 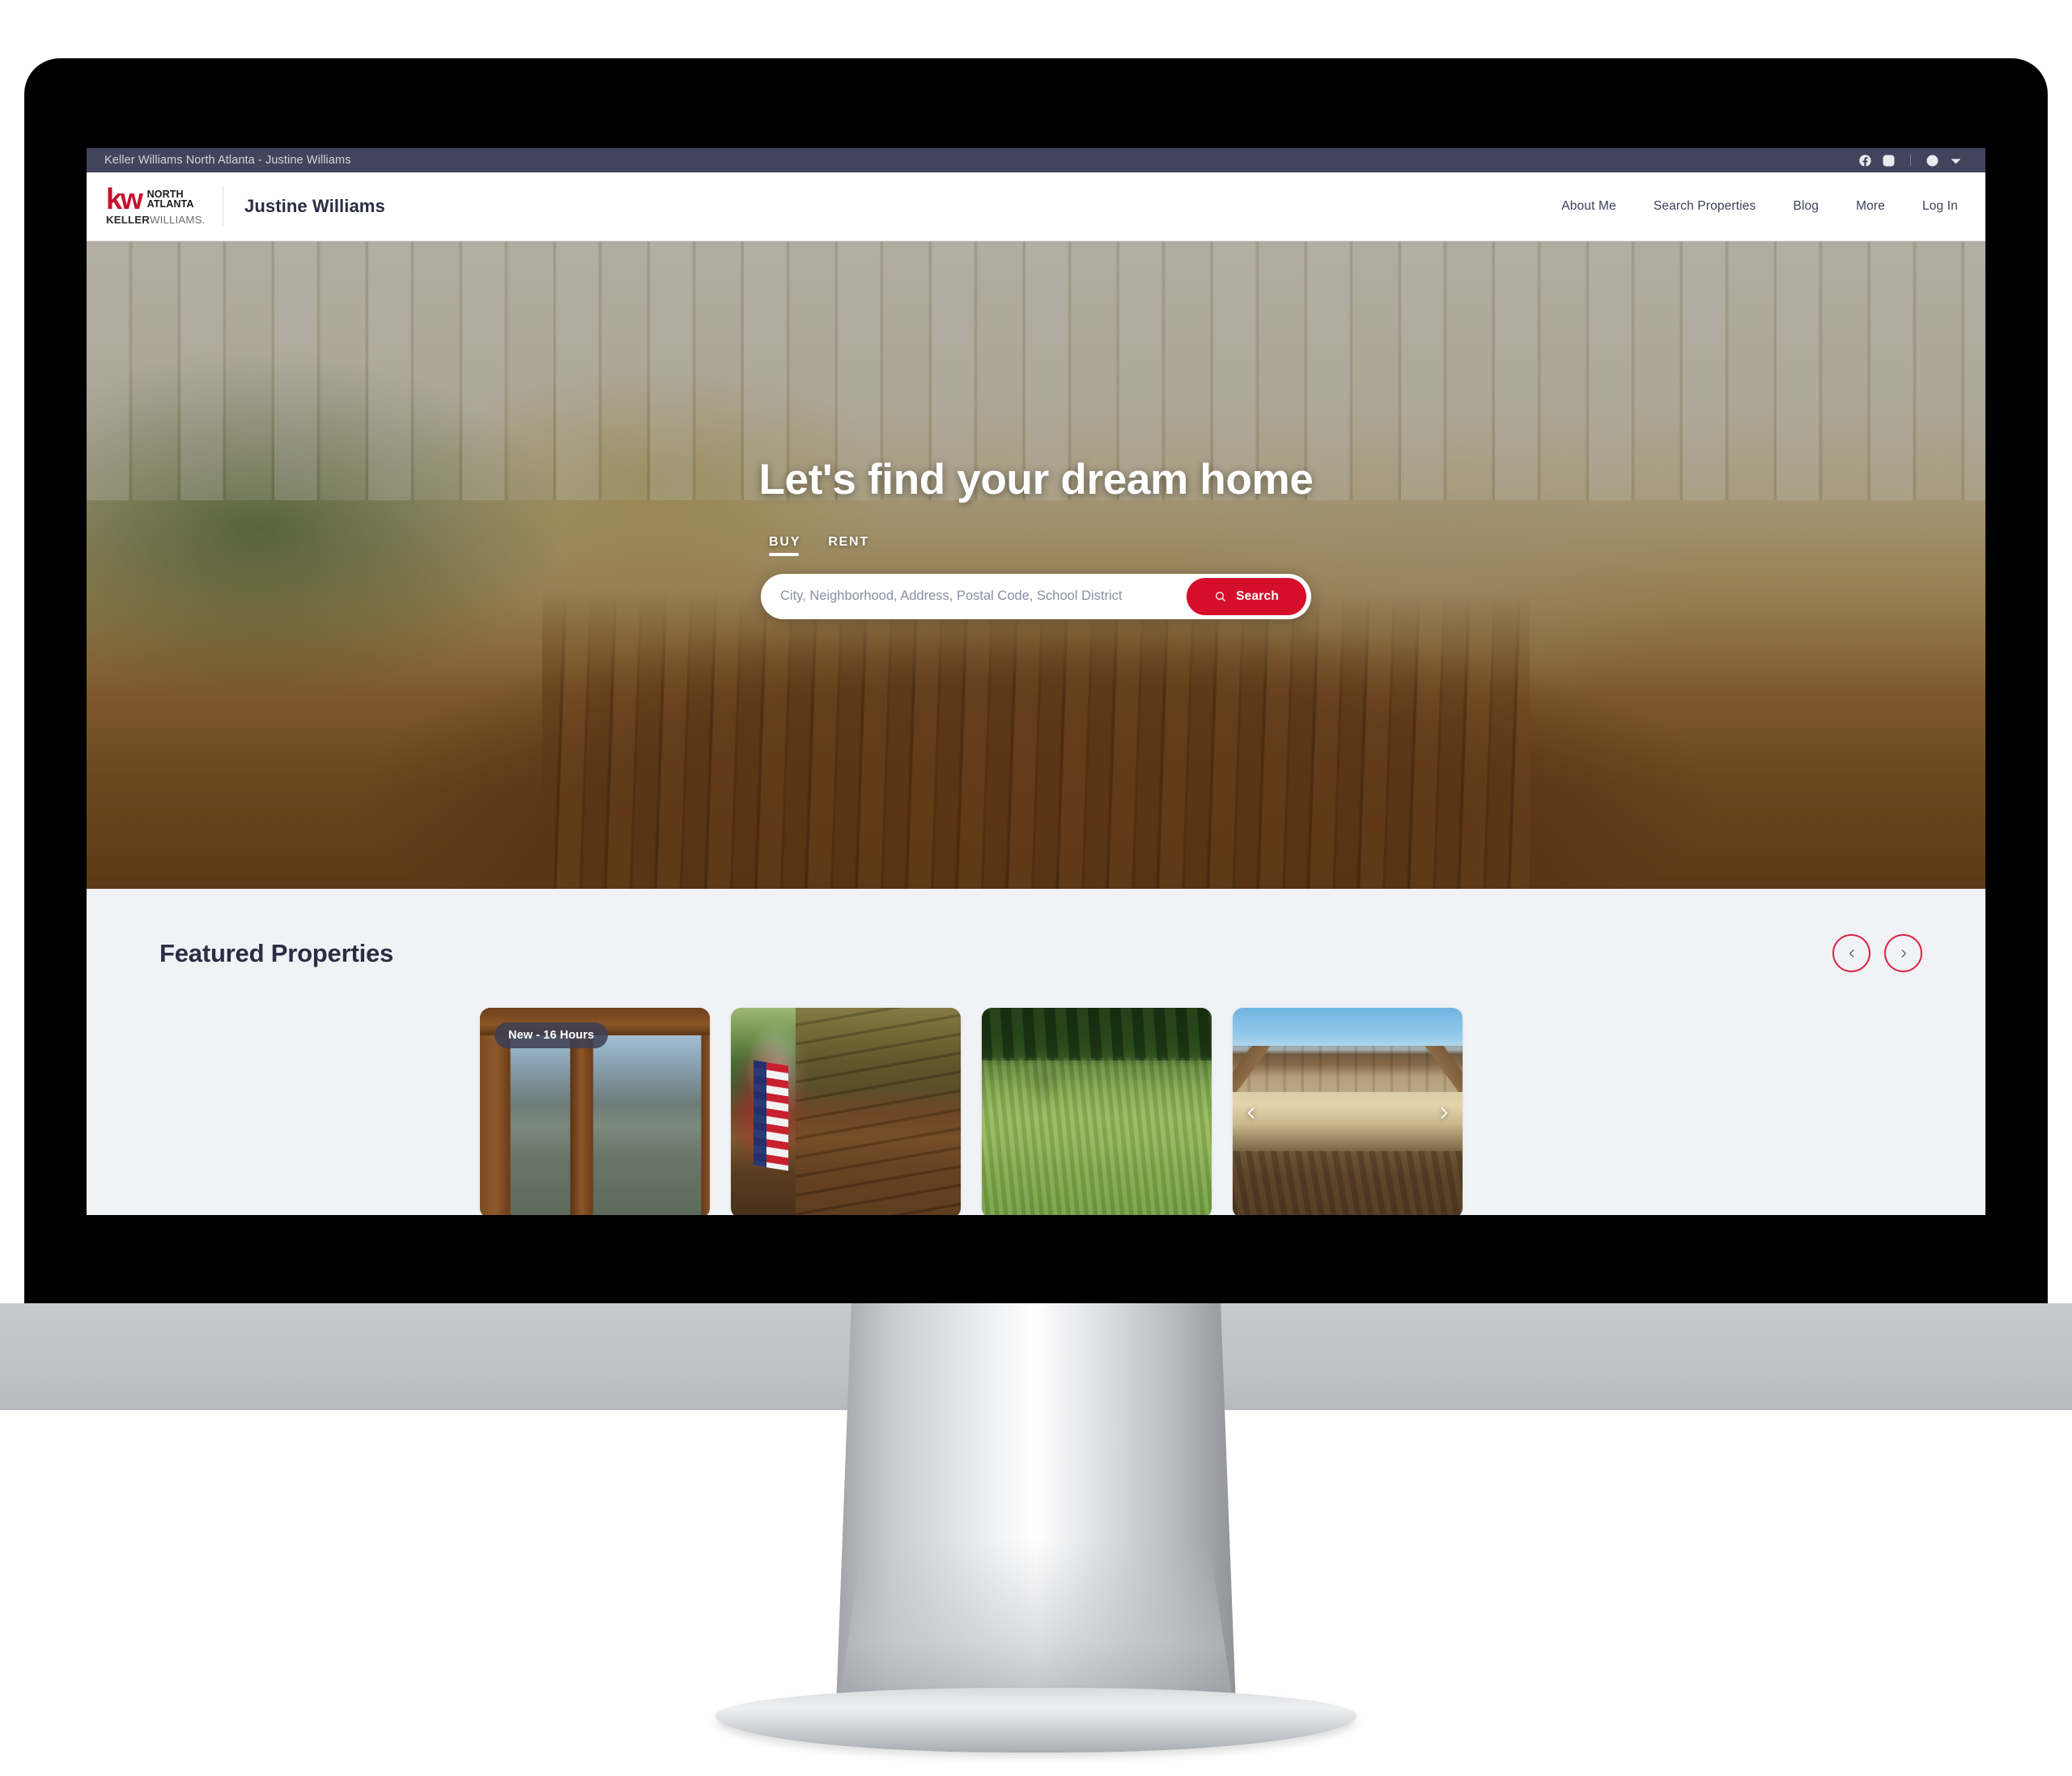 What do you see at coordinates (1036, 953) in the screenshot?
I see `featured-header: Featured Properties` at bounding box center [1036, 953].